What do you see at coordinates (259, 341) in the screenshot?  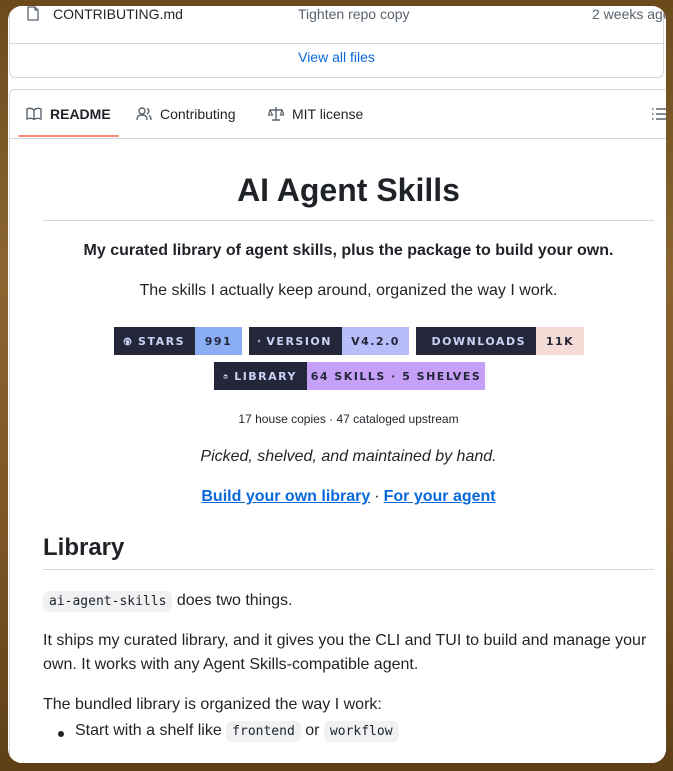 I see `npm-icon` at bounding box center [259, 341].